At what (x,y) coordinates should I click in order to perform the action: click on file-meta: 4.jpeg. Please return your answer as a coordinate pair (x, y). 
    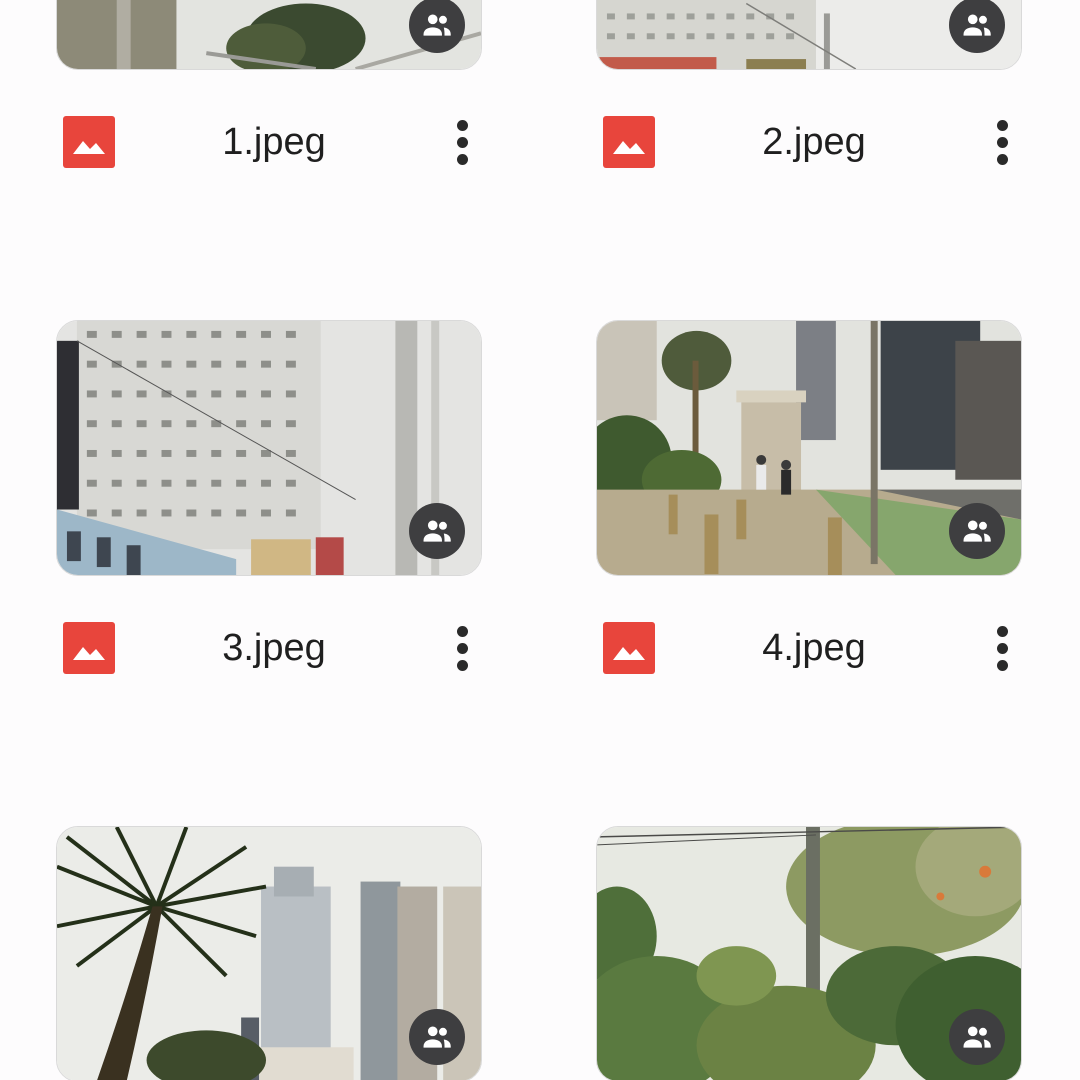
    Looking at the image, I should click on (810, 648).